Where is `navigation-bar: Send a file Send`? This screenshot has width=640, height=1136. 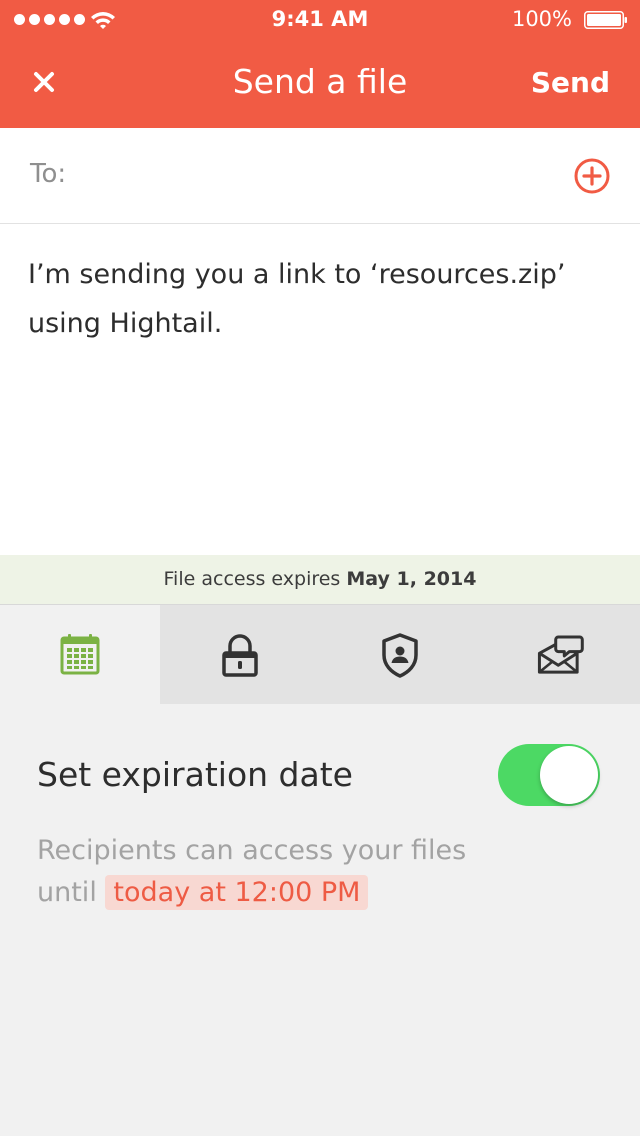
navigation-bar: Send a file Send is located at coordinates (320, 84).